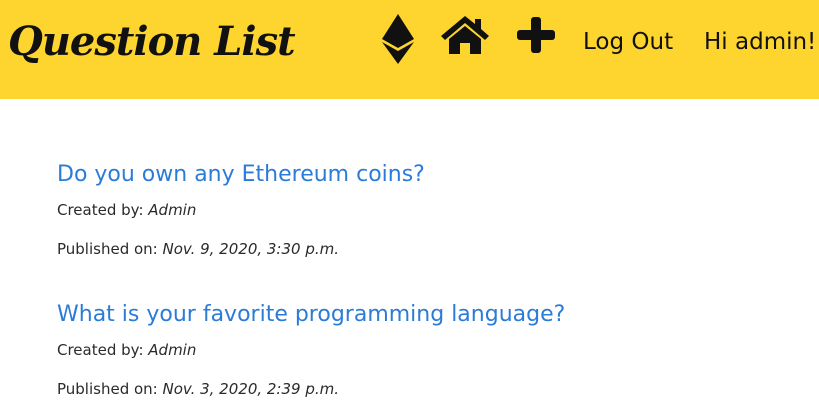 Image resolution: width=819 pixels, height=417 pixels. What do you see at coordinates (251, 249) in the screenshot?
I see `question-published-date: Nov. 9, 2020, 3:30 p.m.` at bounding box center [251, 249].